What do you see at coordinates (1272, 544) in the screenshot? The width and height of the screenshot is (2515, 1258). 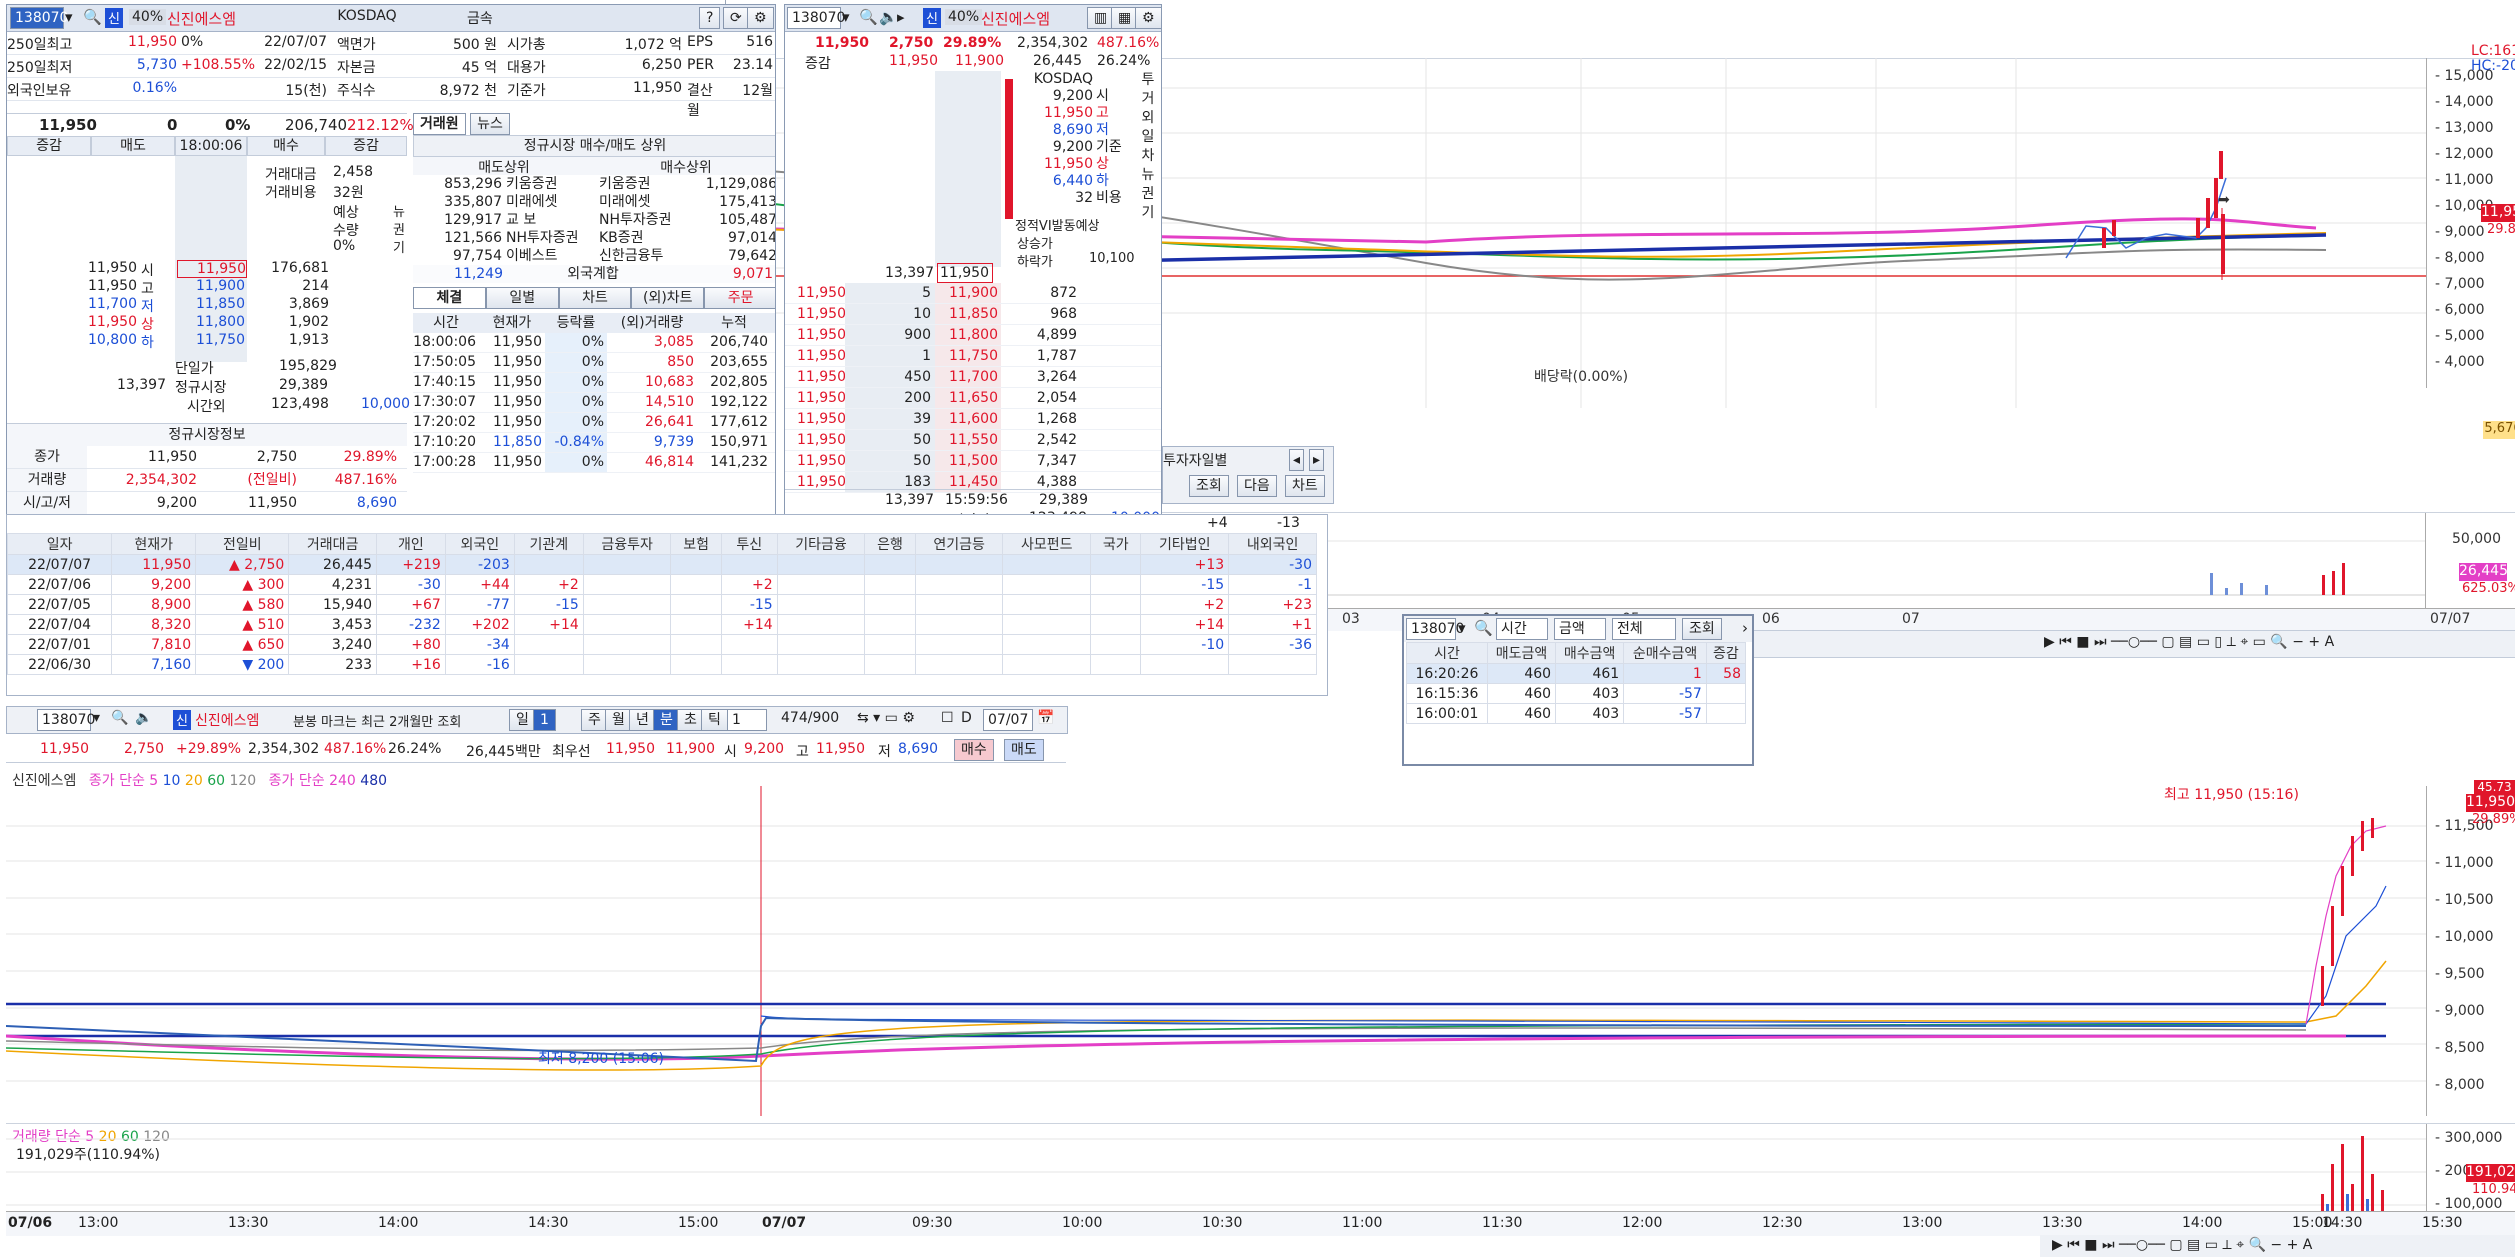 I see `investor-header-cell: 내외국인` at bounding box center [1272, 544].